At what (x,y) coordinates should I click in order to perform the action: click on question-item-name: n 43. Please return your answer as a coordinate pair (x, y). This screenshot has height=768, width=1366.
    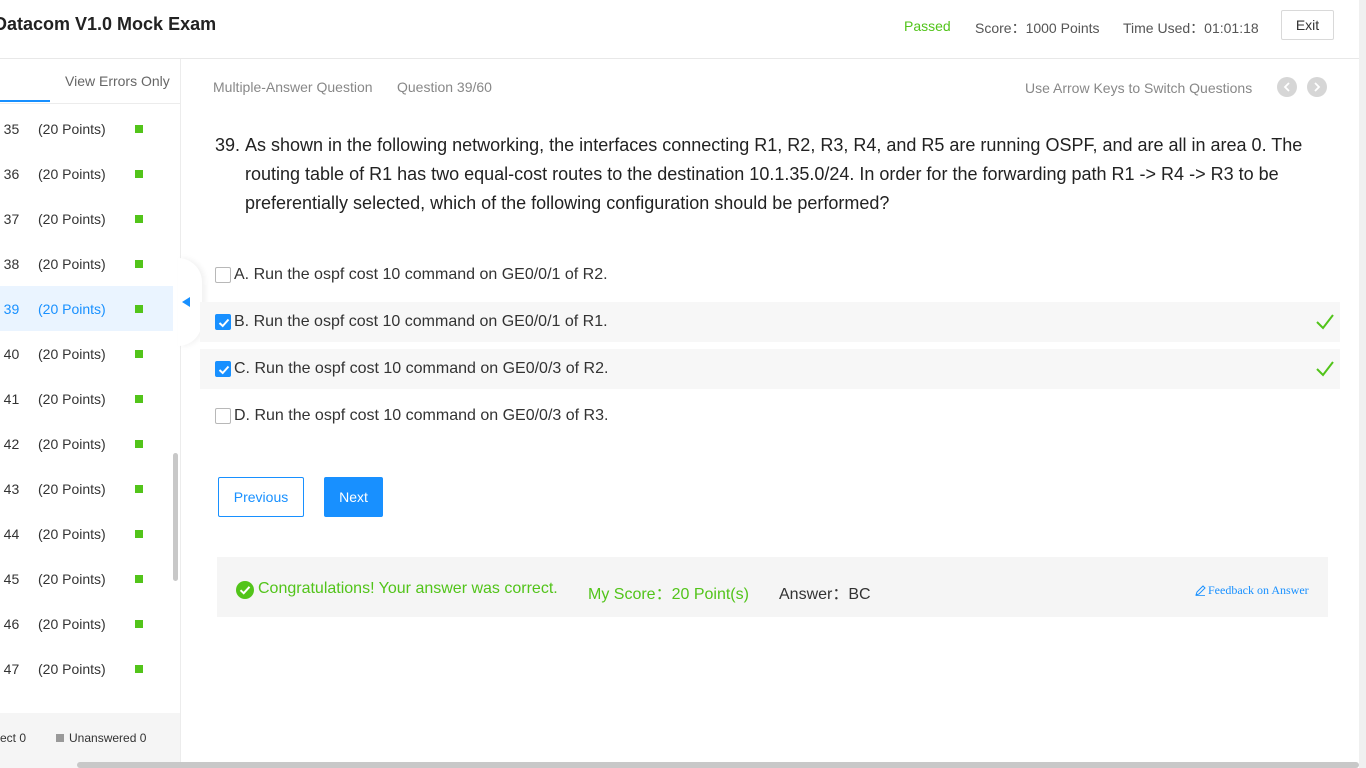
    Looking at the image, I should click on (10, 488).